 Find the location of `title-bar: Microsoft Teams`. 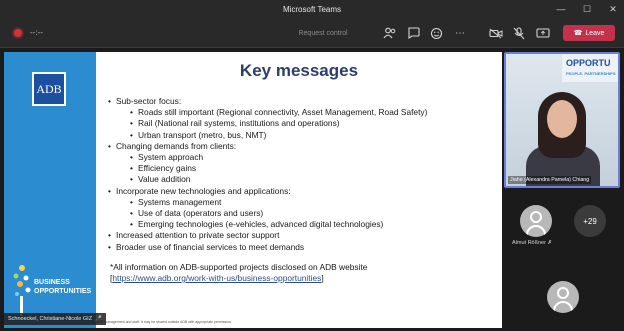

title-bar: Microsoft Teams is located at coordinates (312, 9).